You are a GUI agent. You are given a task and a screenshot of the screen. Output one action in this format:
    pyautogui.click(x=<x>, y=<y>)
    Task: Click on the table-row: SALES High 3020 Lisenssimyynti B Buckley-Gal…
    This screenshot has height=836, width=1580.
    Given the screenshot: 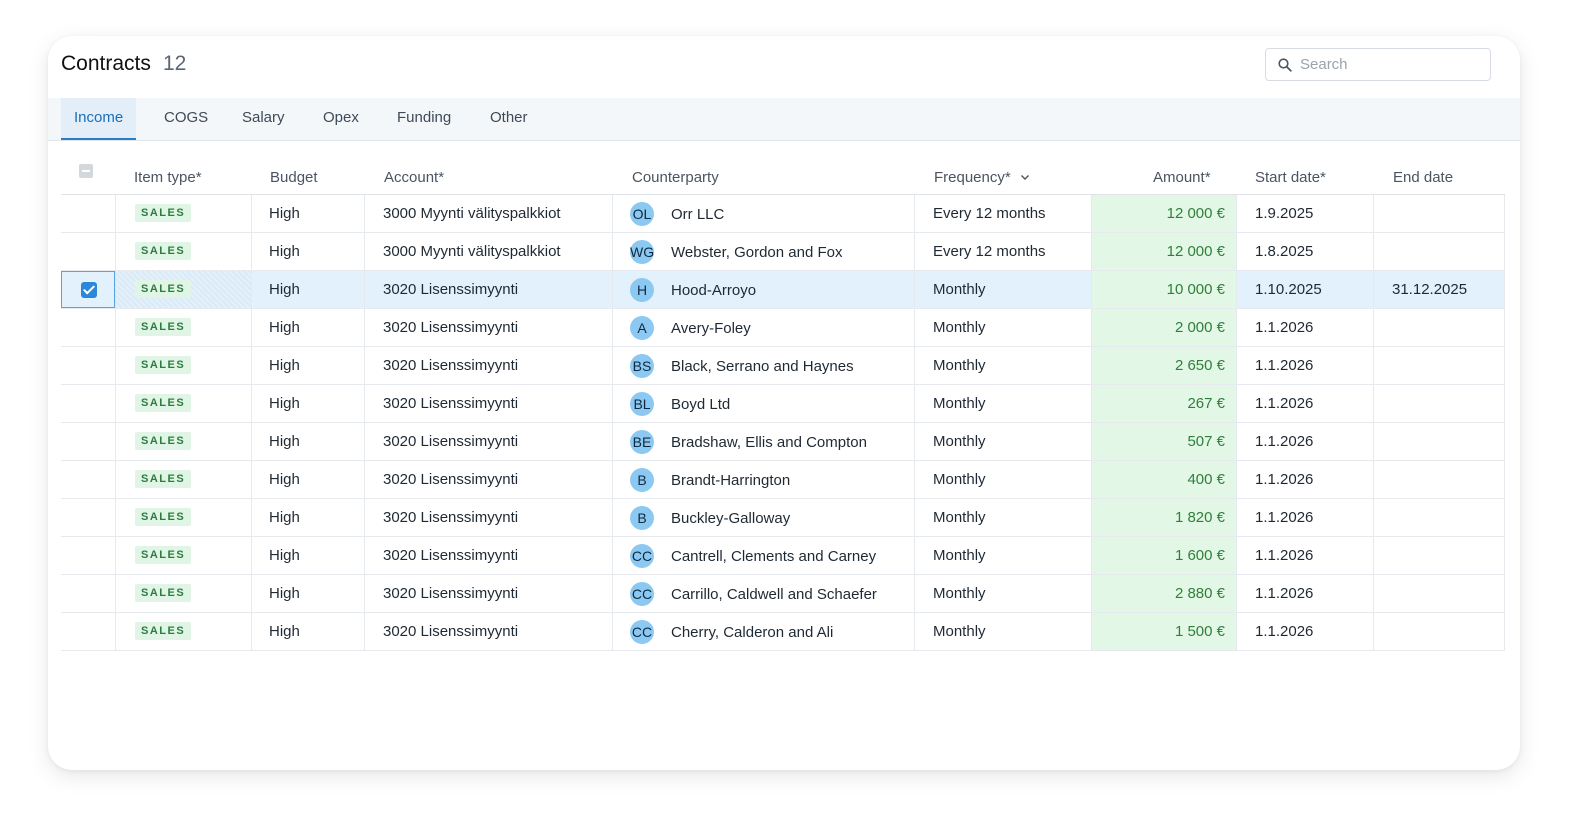 What is the action you would take?
    pyautogui.click(x=783, y=518)
    